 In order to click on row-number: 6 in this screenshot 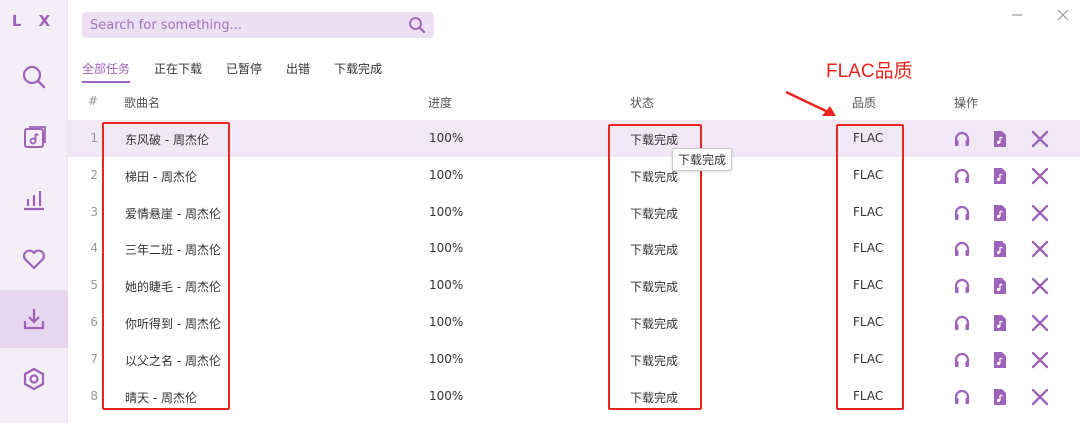, I will do `click(94, 322)`.